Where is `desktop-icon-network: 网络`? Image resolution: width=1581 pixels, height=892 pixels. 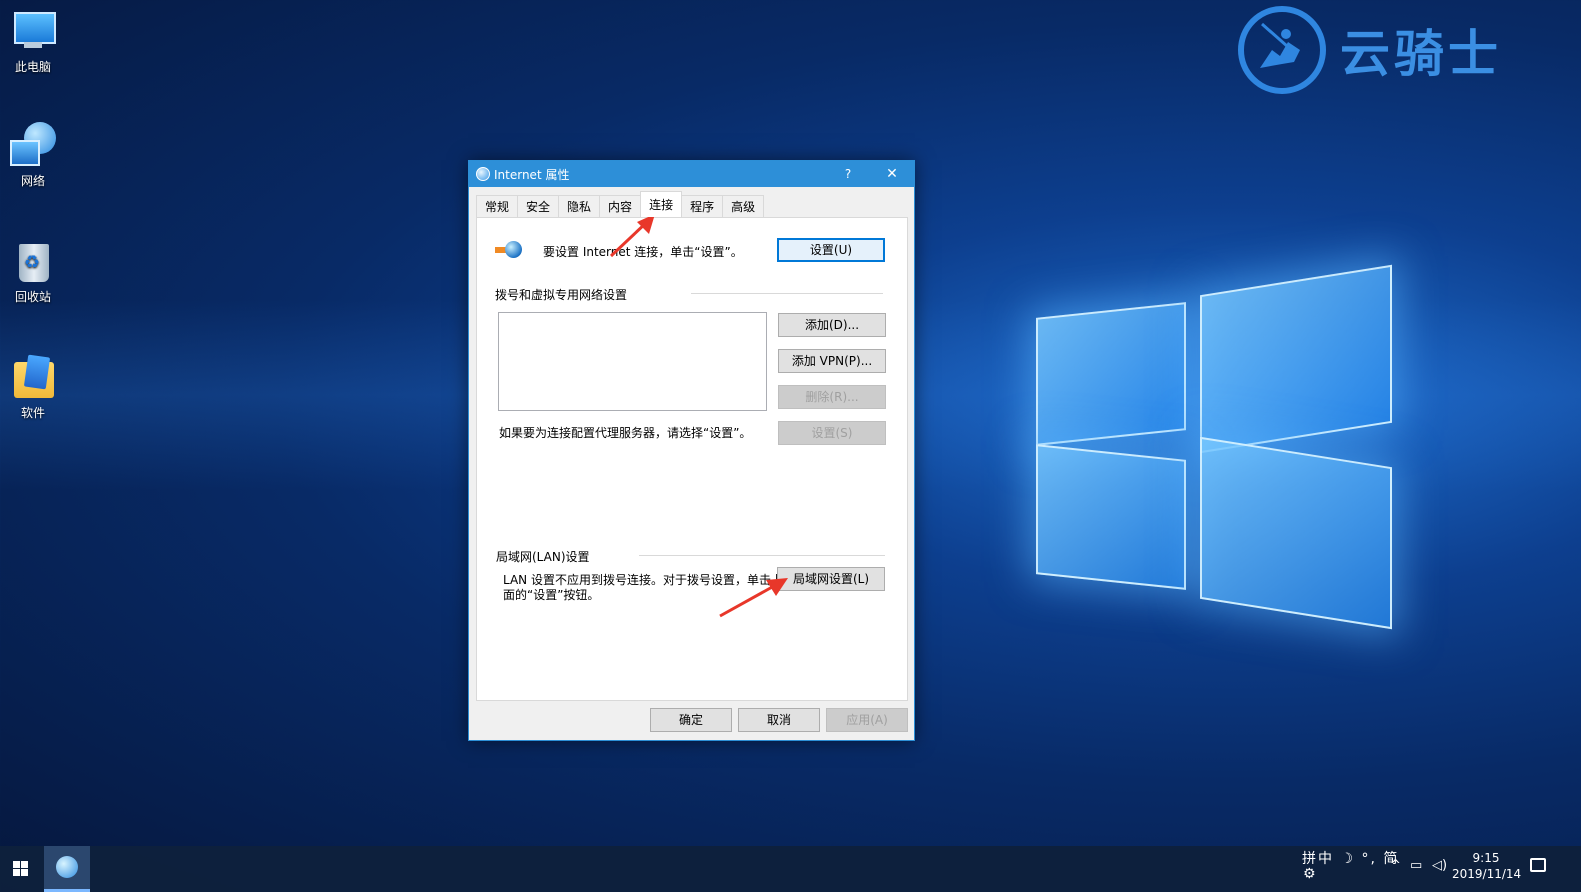
desktop-icon-network: 网络 is located at coordinates (33, 155).